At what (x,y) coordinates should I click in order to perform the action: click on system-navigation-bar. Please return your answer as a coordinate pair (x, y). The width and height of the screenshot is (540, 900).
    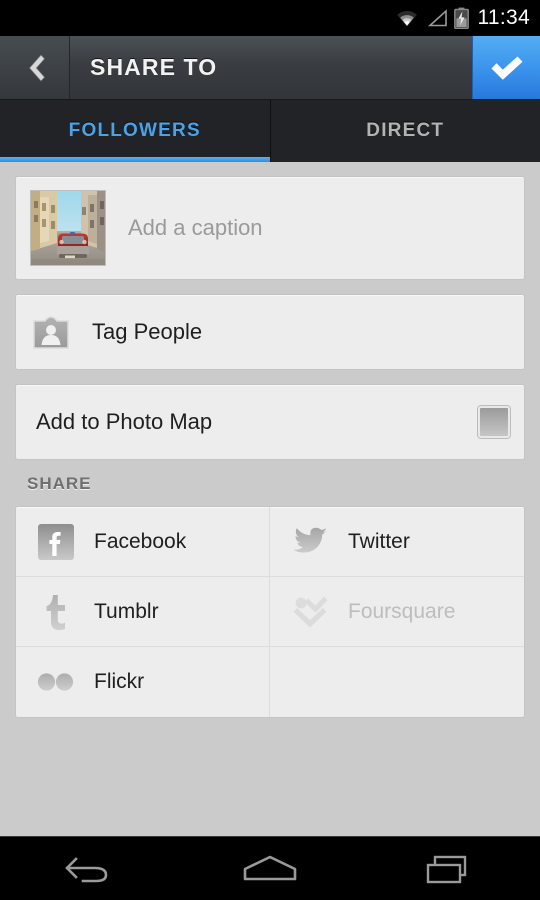
    Looking at the image, I should click on (270, 868).